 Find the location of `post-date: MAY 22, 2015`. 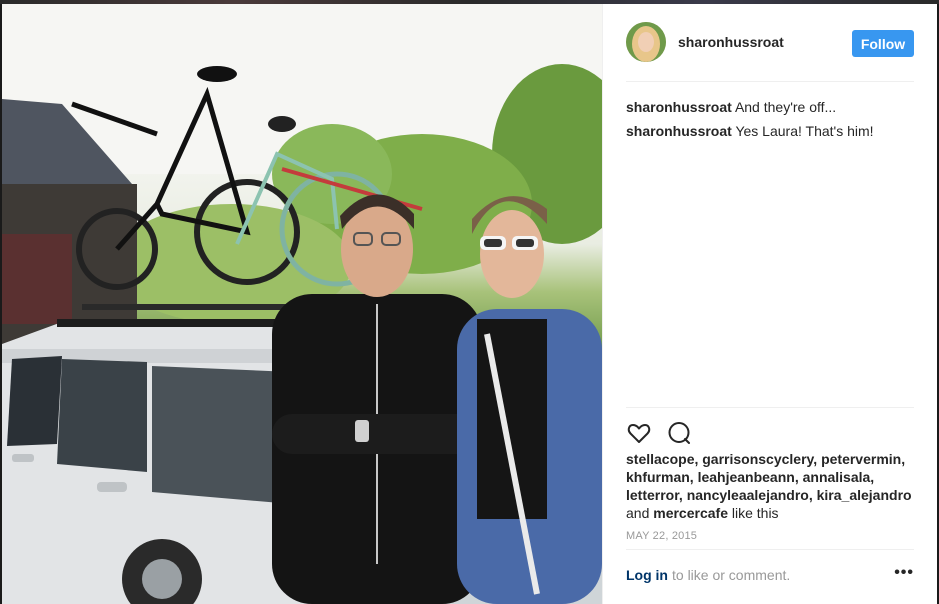

post-date: MAY 22, 2015 is located at coordinates (661, 536).